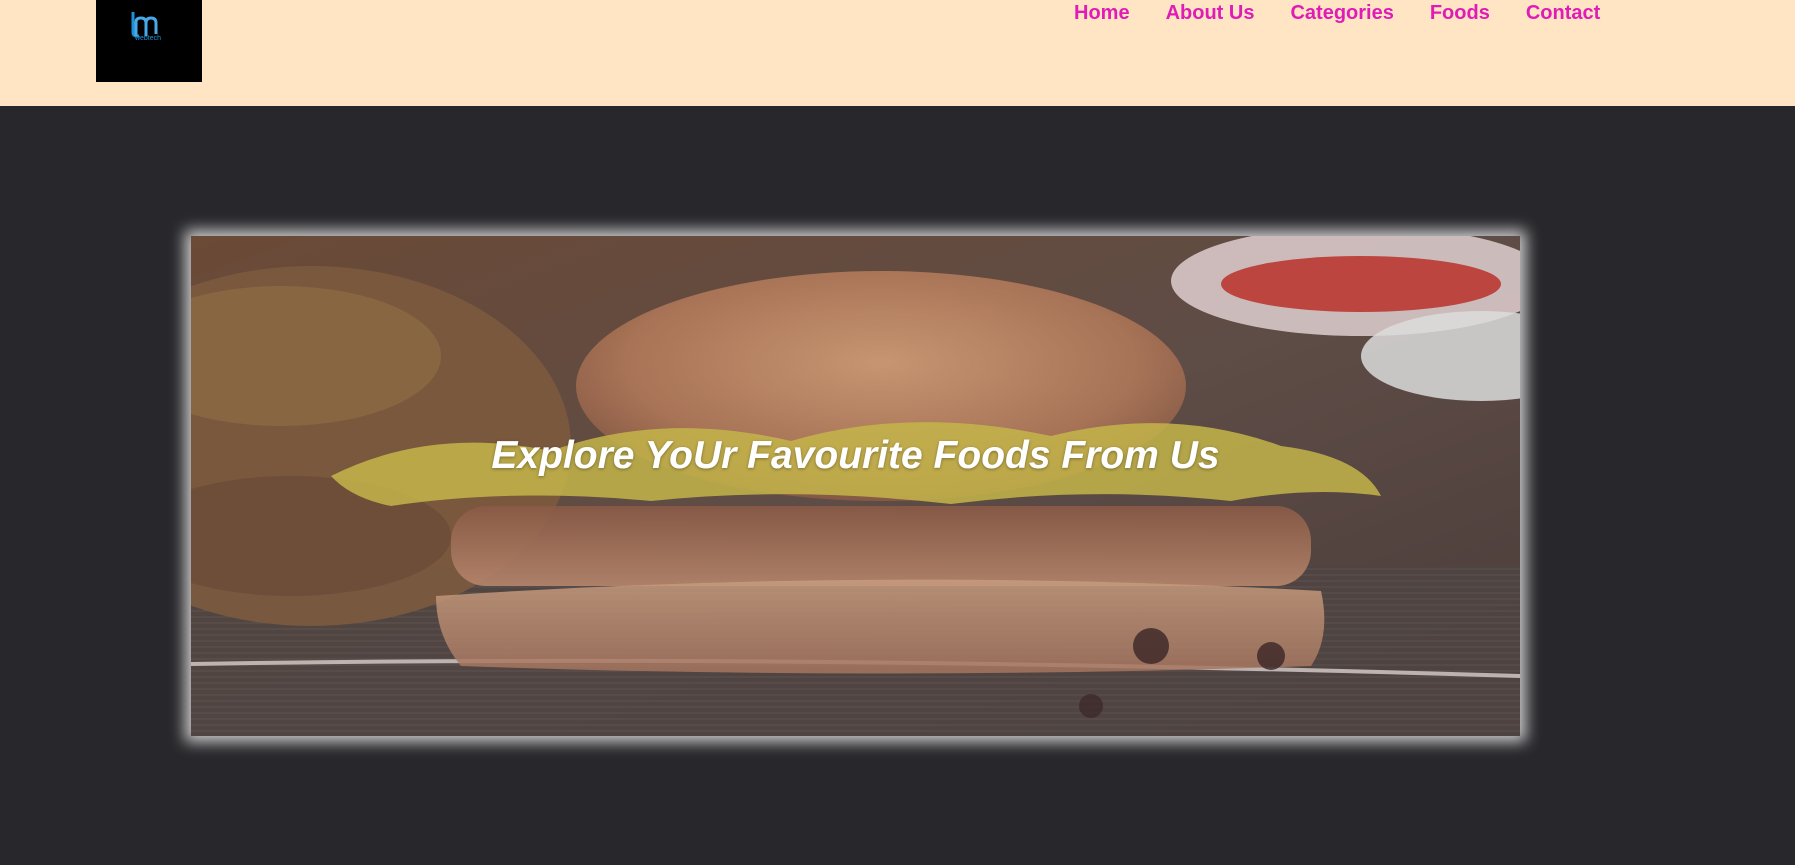  What do you see at coordinates (1210, 13) in the screenshot?
I see `nav-about-us: About Us` at bounding box center [1210, 13].